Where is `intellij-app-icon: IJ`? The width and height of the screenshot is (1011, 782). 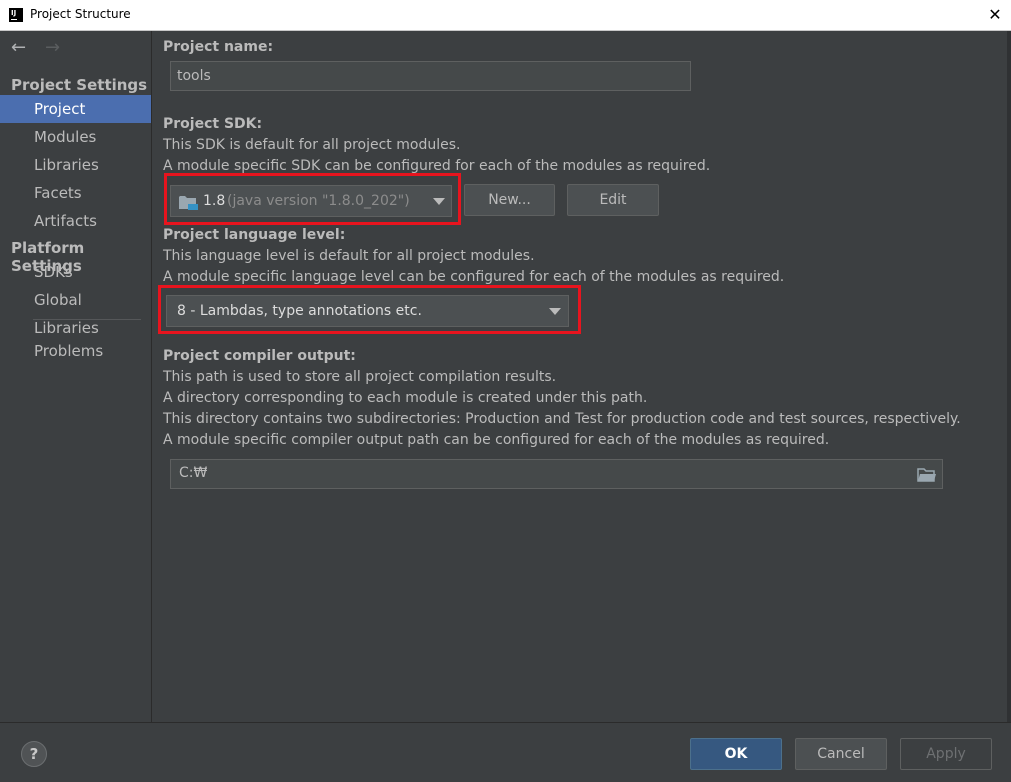
intellij-app-icon: IJ is located at coordinates (16, 15).